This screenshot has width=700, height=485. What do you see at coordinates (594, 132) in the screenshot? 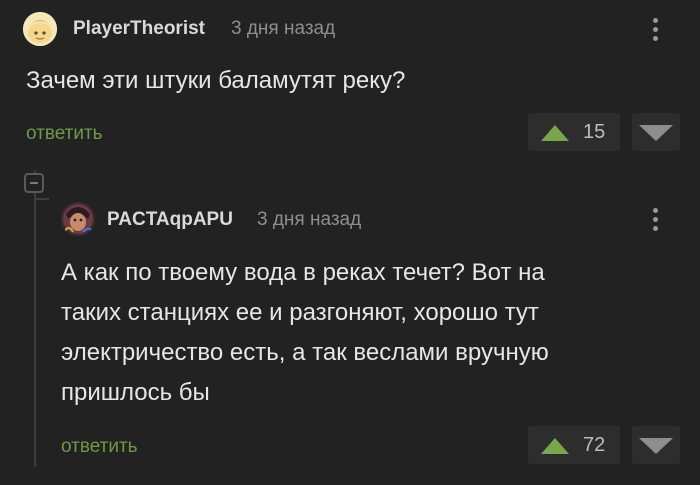
I see `vote-count: 15` at bounding box center [594, 132].